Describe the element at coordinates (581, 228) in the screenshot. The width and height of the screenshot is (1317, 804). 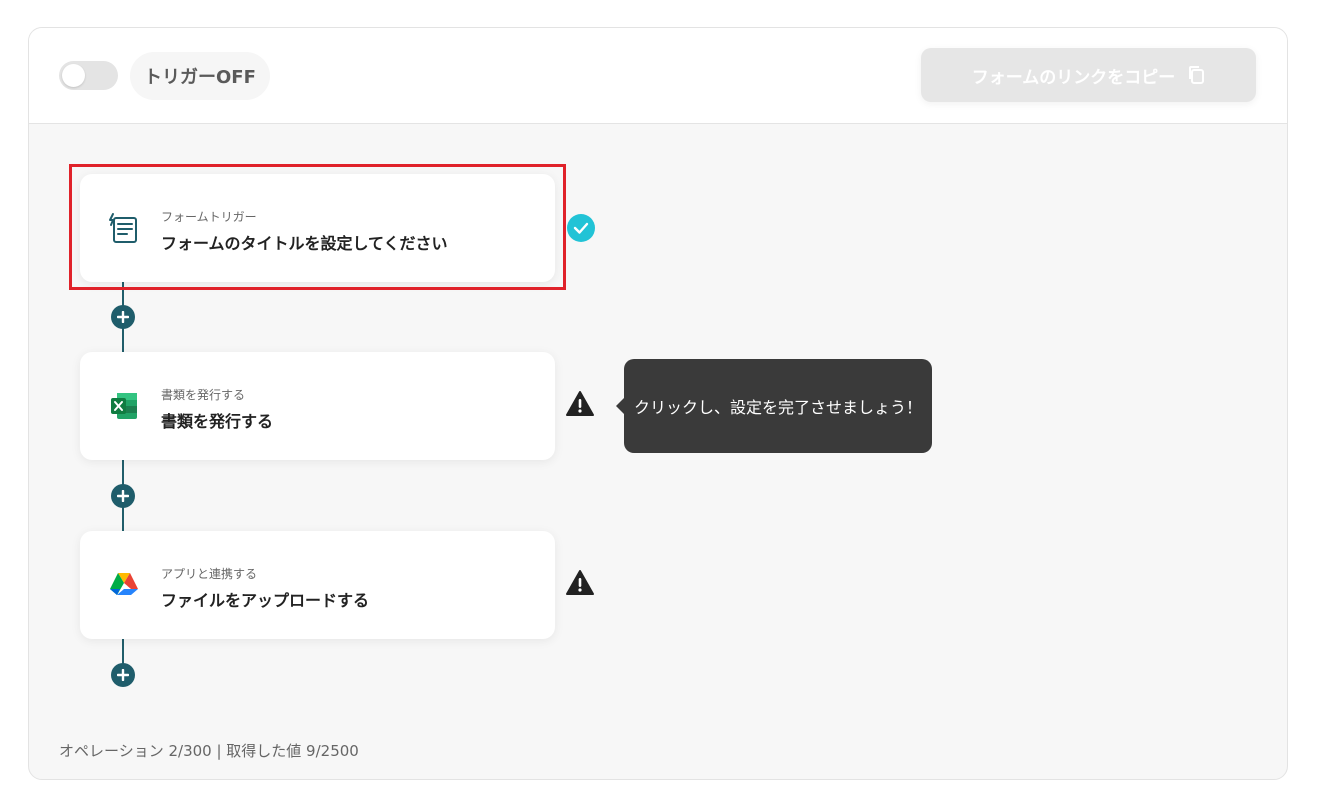
I see `check-icon` at that location.